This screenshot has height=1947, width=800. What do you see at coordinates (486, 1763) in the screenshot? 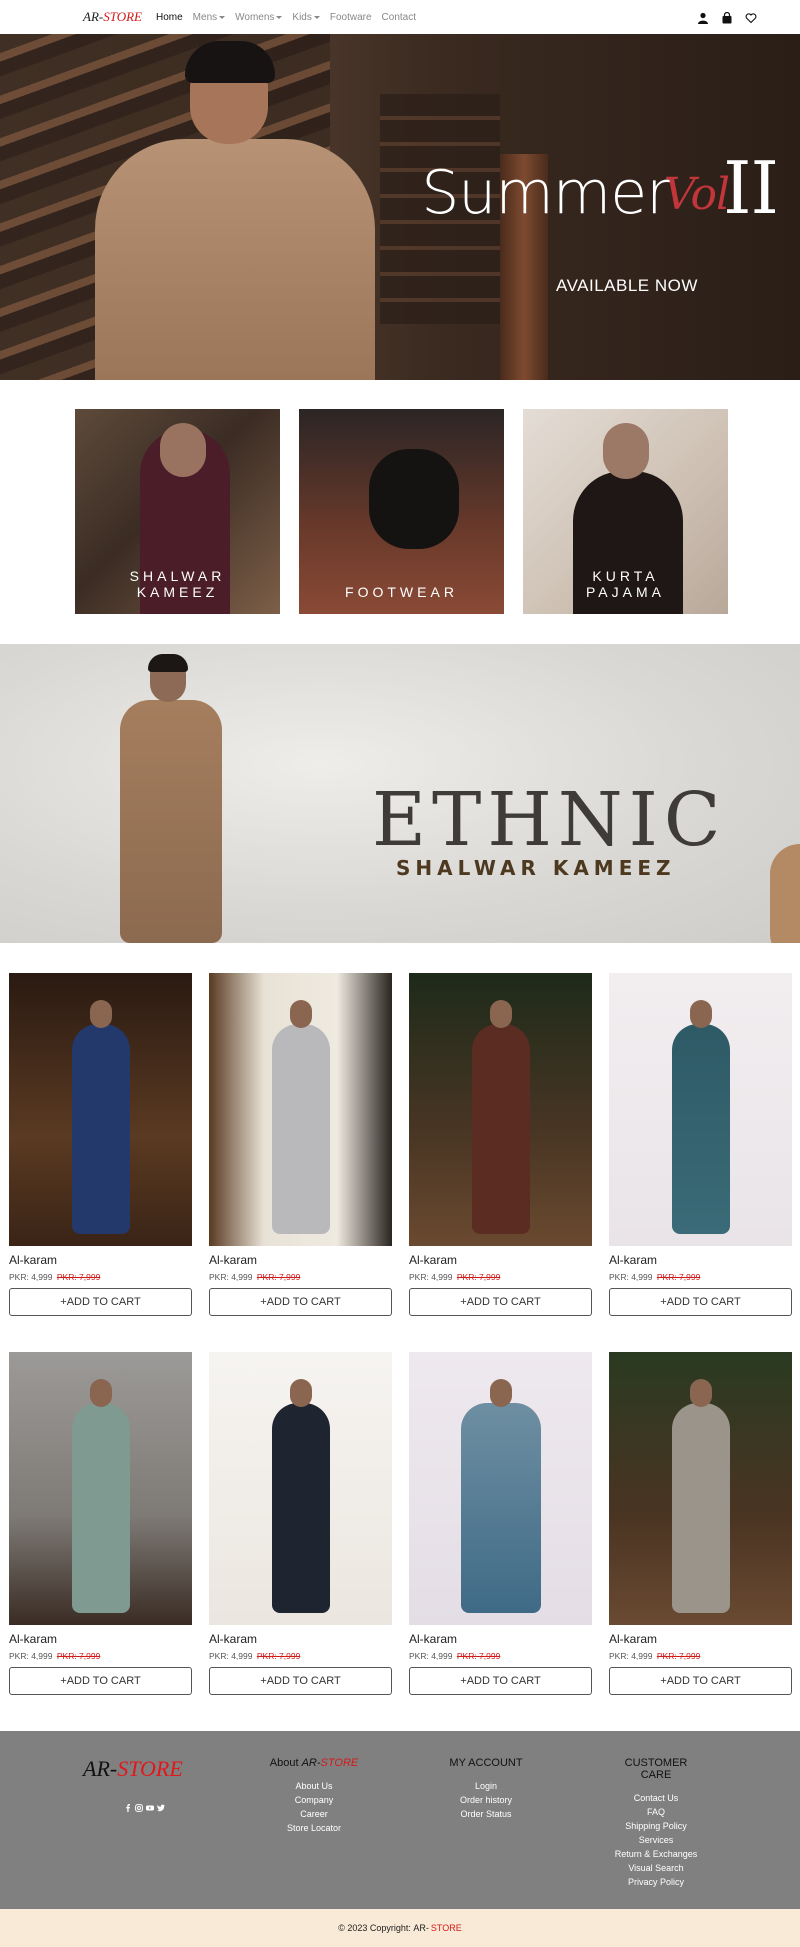
I see `footer-account-heading: MY ACCOUNT` at bounding box center [486, 1763].